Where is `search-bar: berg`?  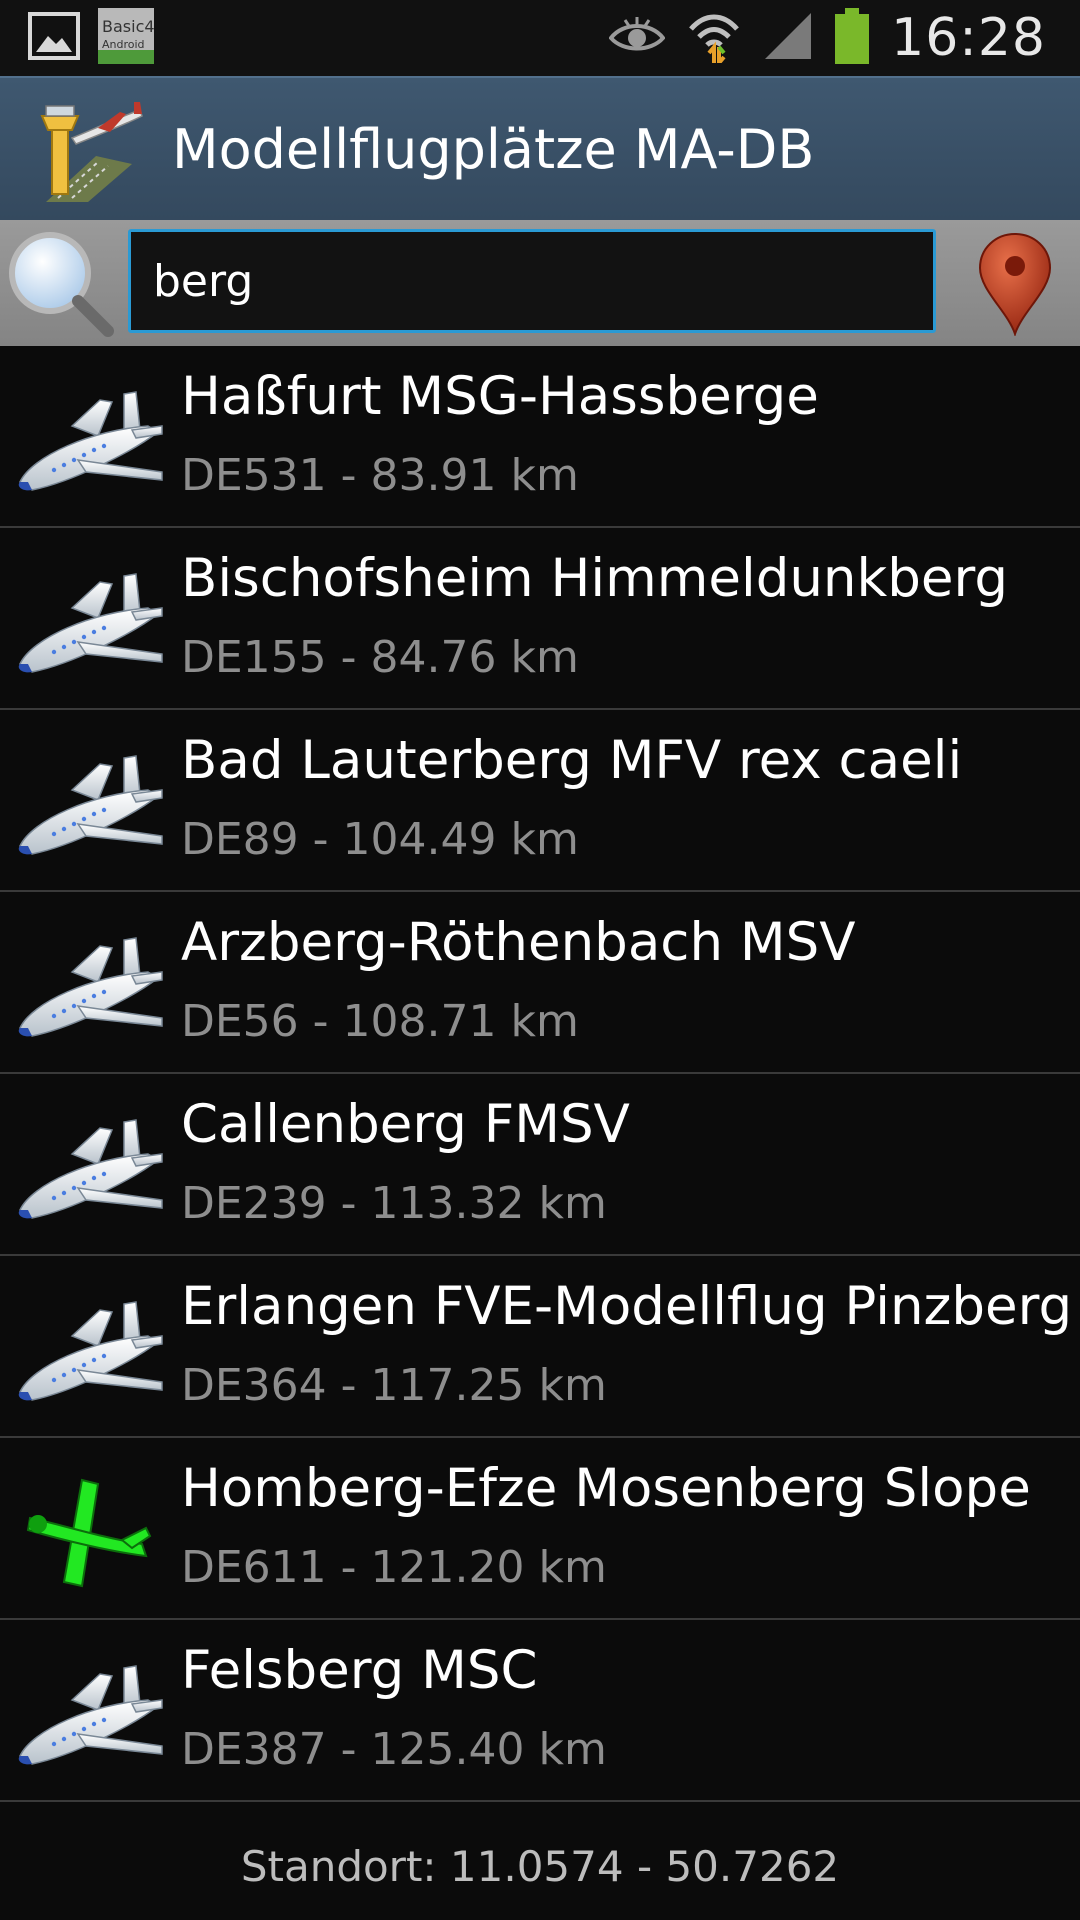 search-bar: berg is located at coordinates (540, 283).